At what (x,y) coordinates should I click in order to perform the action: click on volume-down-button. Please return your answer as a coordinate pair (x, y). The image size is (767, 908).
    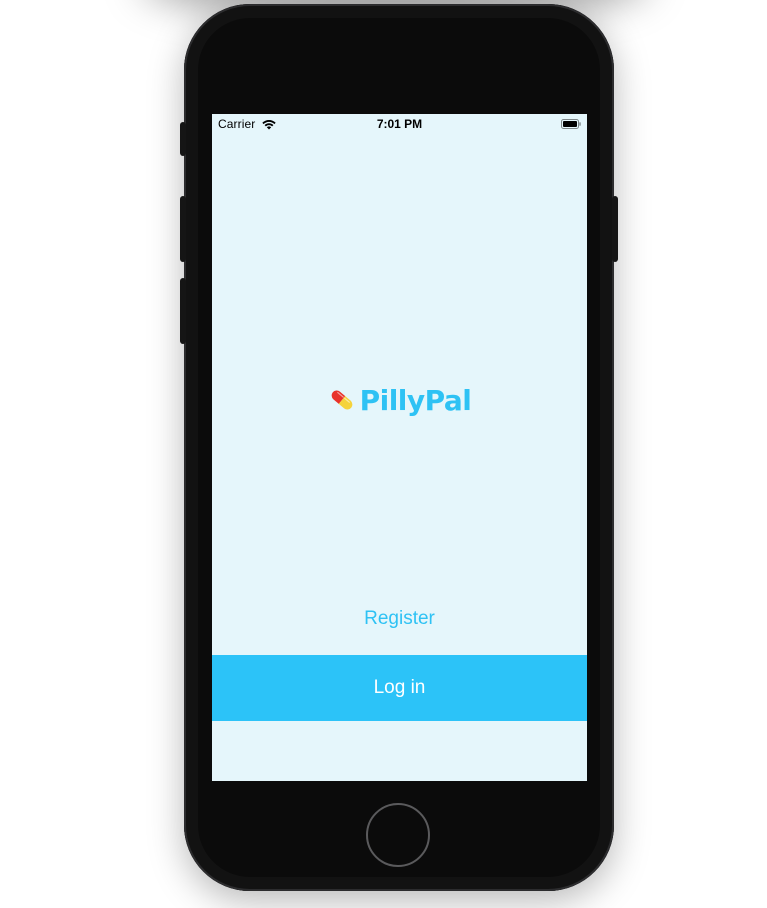
    Looking at the image, I should click on (183, 311).